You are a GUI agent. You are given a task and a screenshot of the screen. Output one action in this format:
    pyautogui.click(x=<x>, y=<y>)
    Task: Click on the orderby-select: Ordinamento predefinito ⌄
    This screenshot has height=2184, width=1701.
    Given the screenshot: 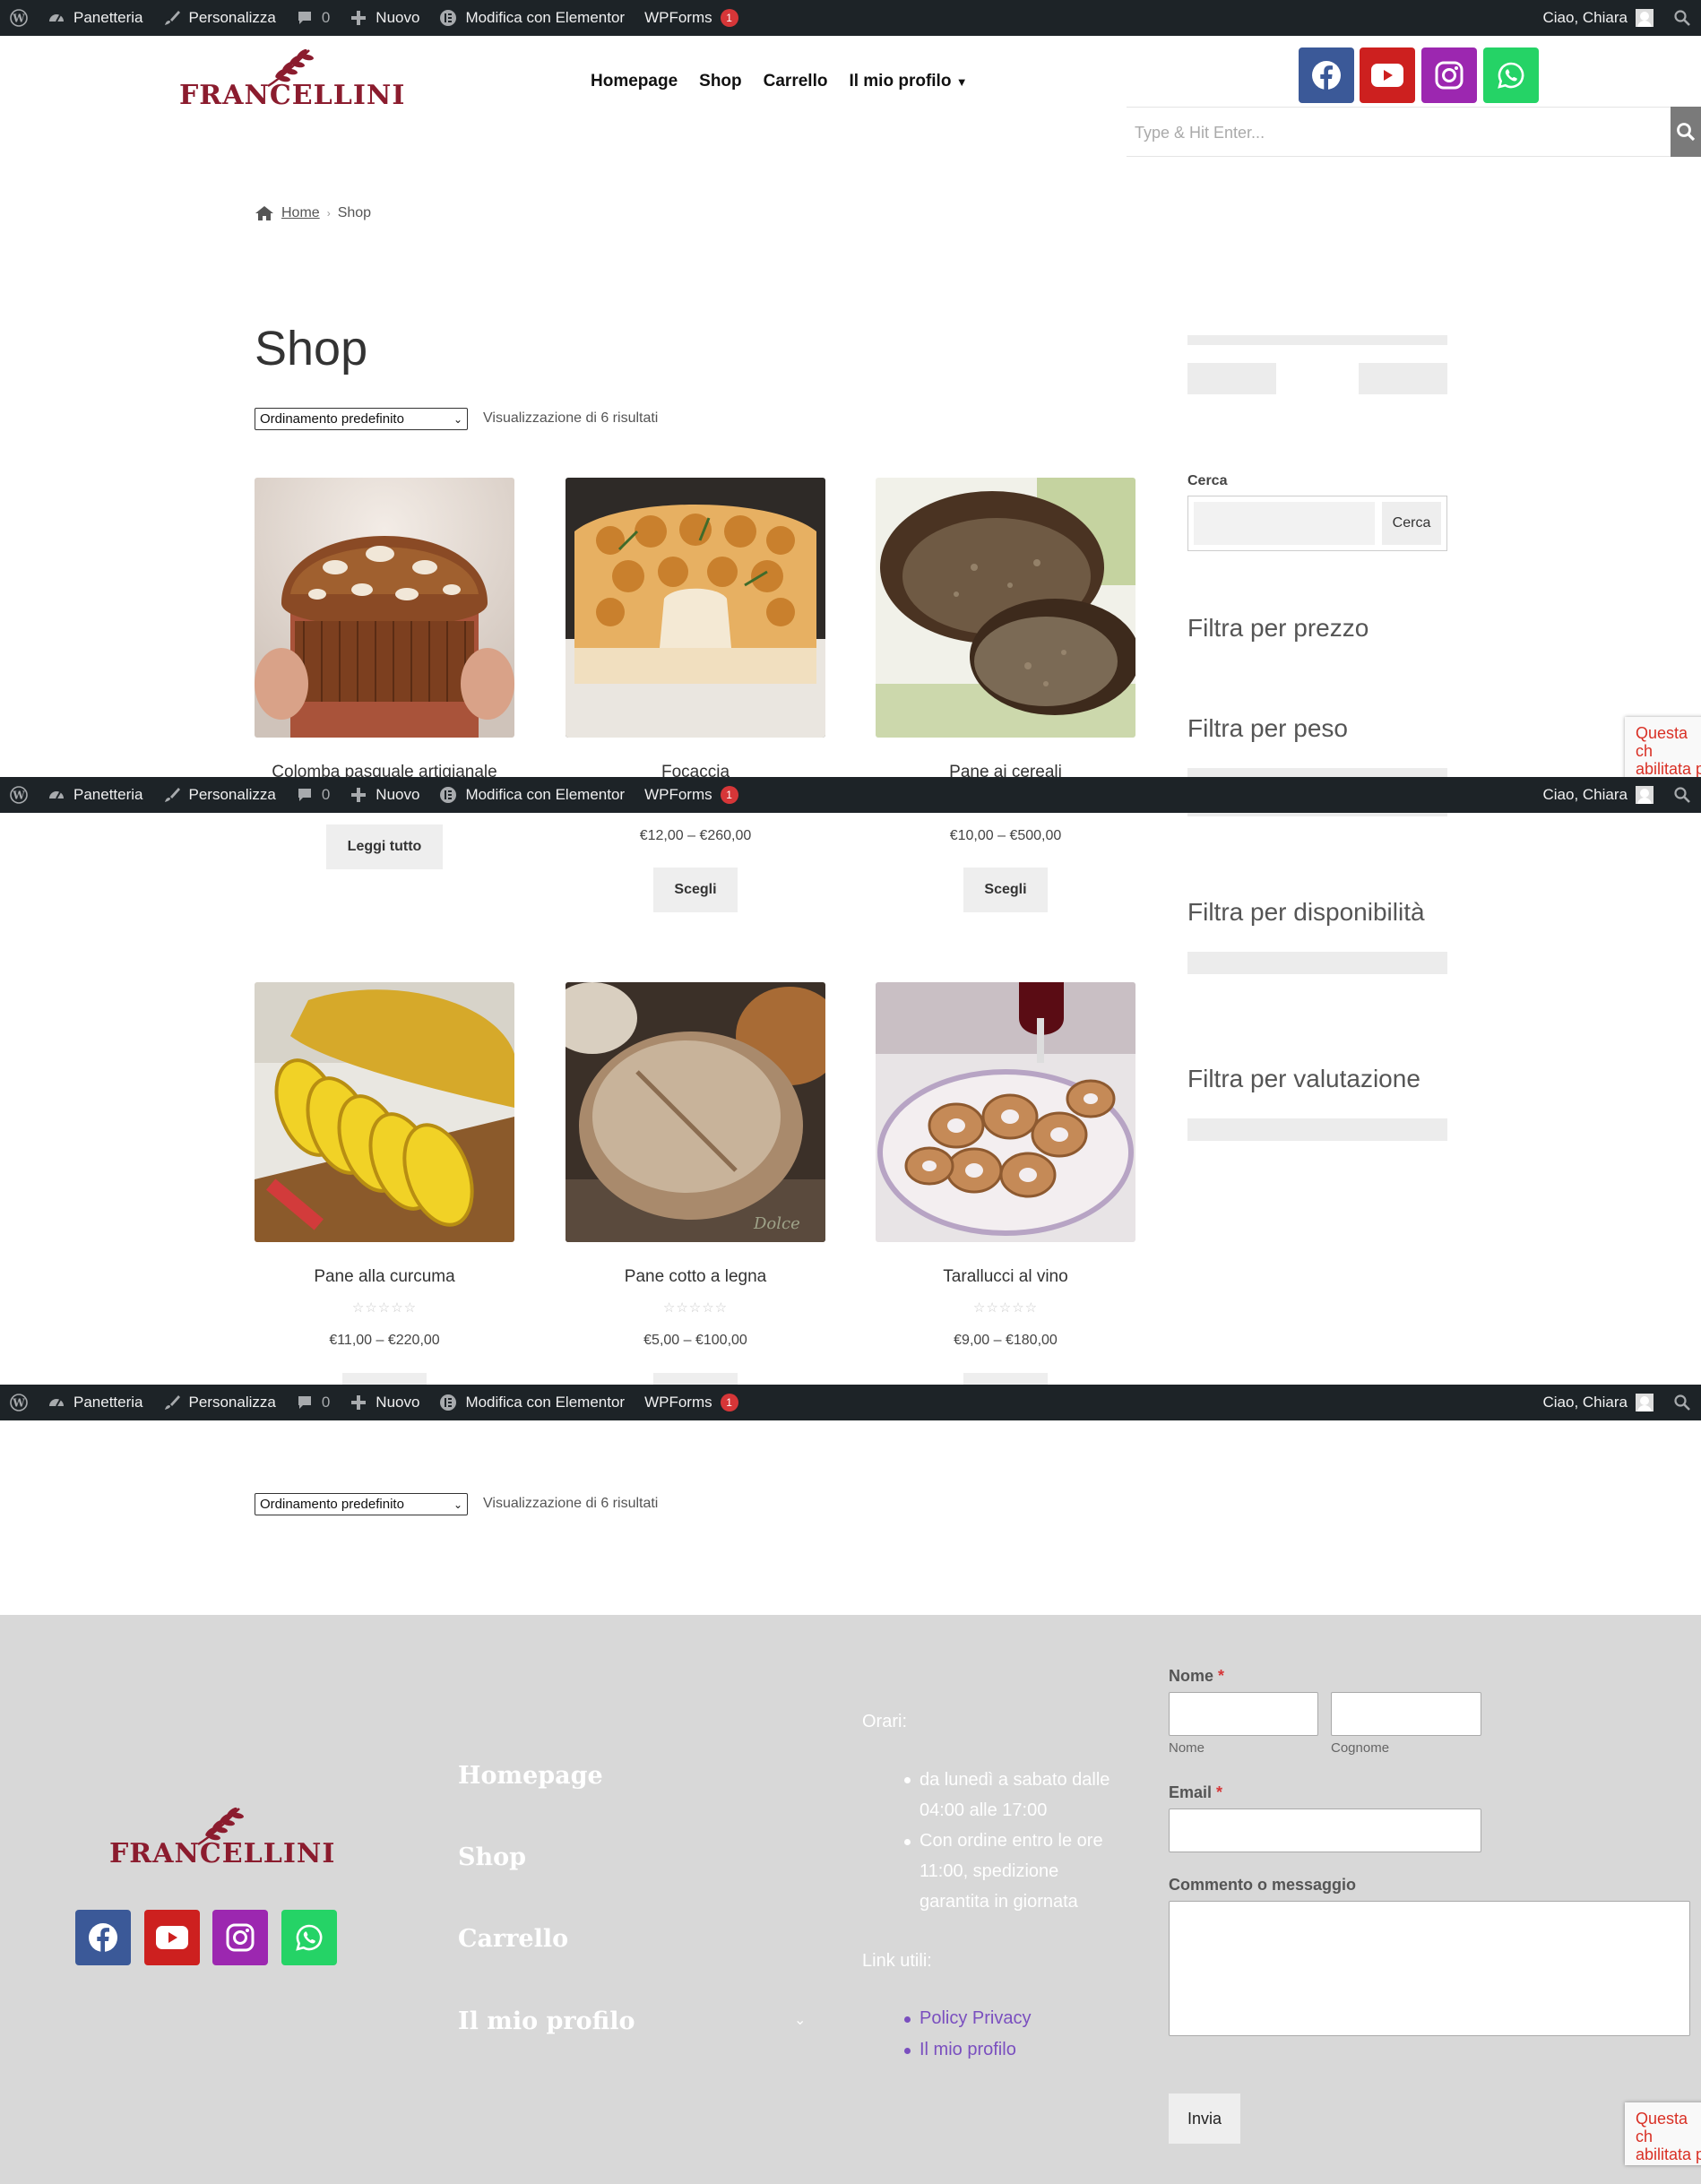 What is the action you would take?
    pyautogui.click(x=361, y=419)
    